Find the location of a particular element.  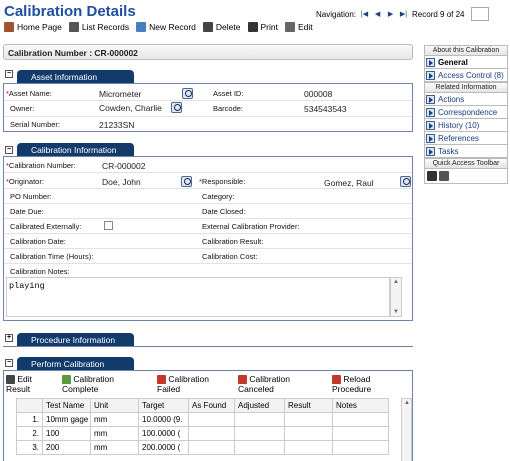

home-page-button: Home Page is located at coordinates (33, 27).